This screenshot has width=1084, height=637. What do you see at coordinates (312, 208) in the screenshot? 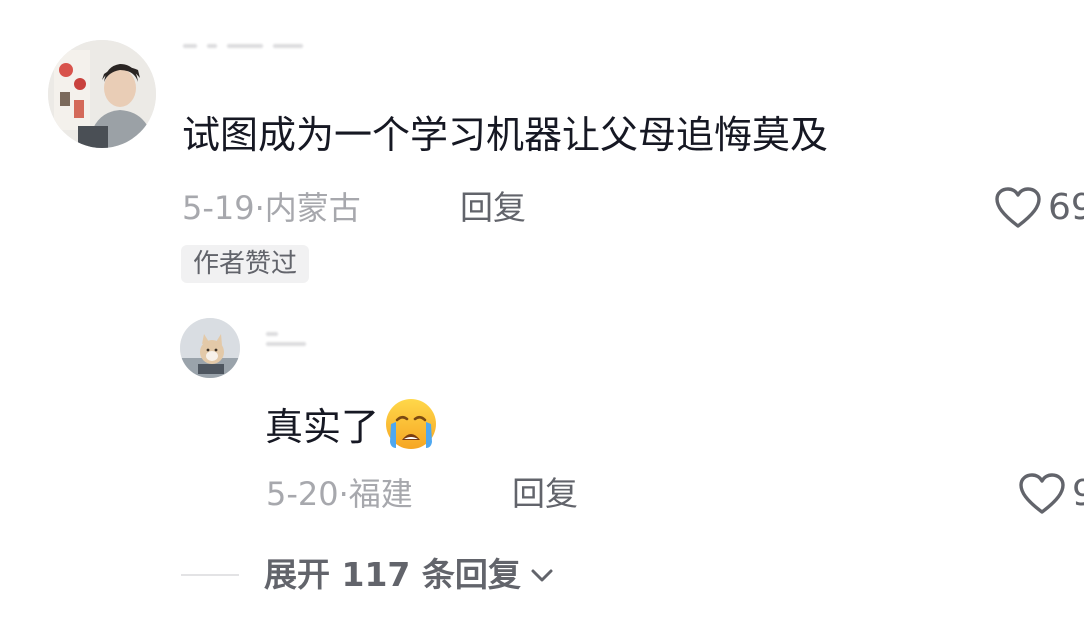
I see `comment-location: 内蒙古` at bounding box center [312, 208].